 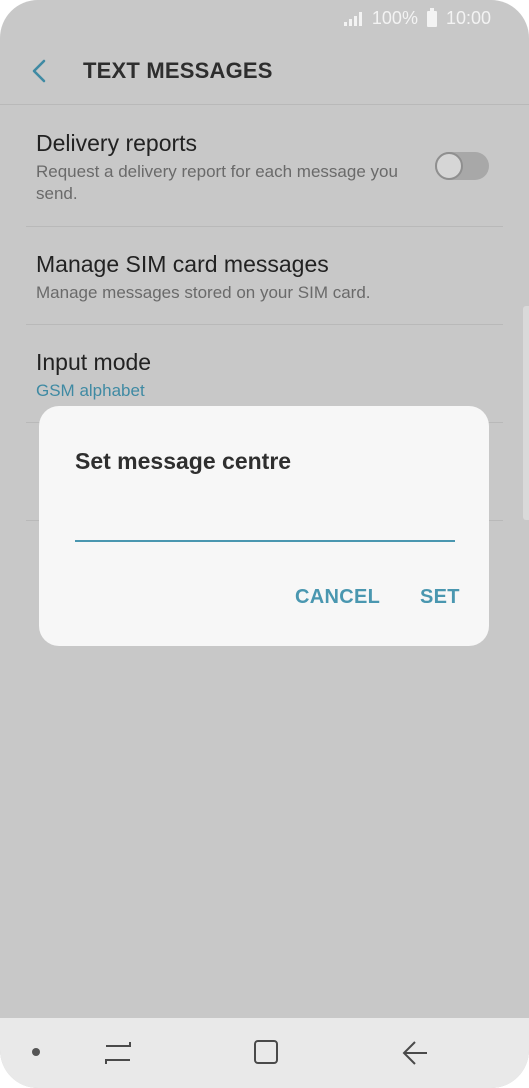 What do you see at coordinates (352, 18) in the screenshot?
I see `signal-icon` at bounding box center [352, 18].